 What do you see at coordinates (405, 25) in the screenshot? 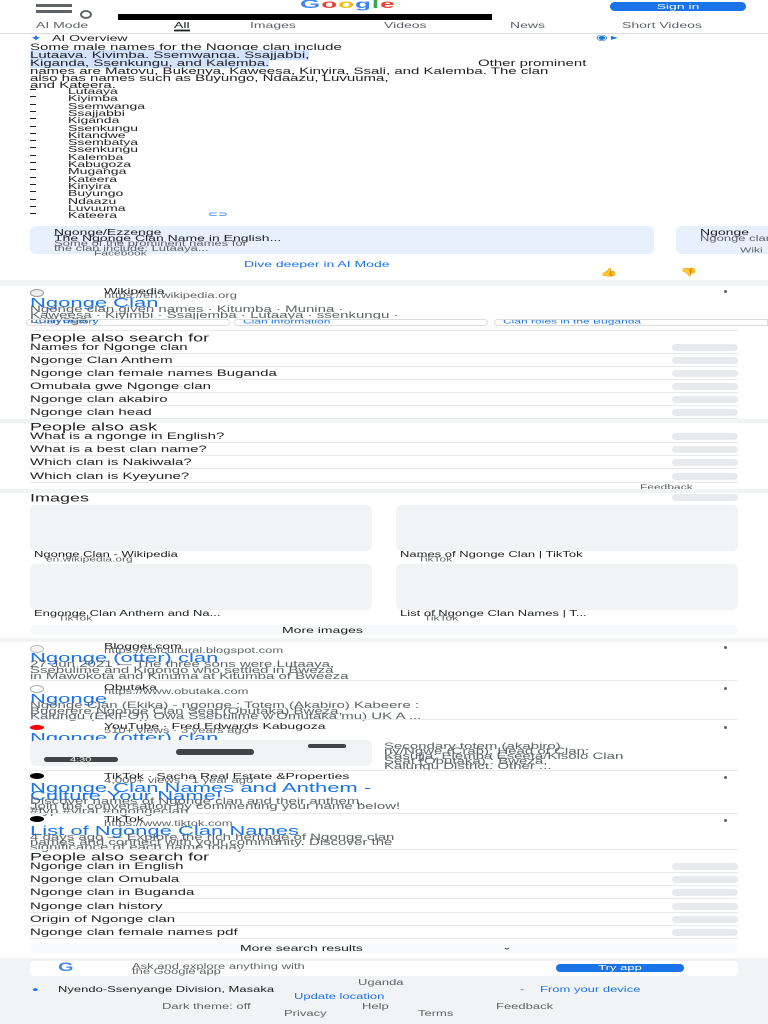
I see `tab-videos: Videos` at bounding box center [405, 25].